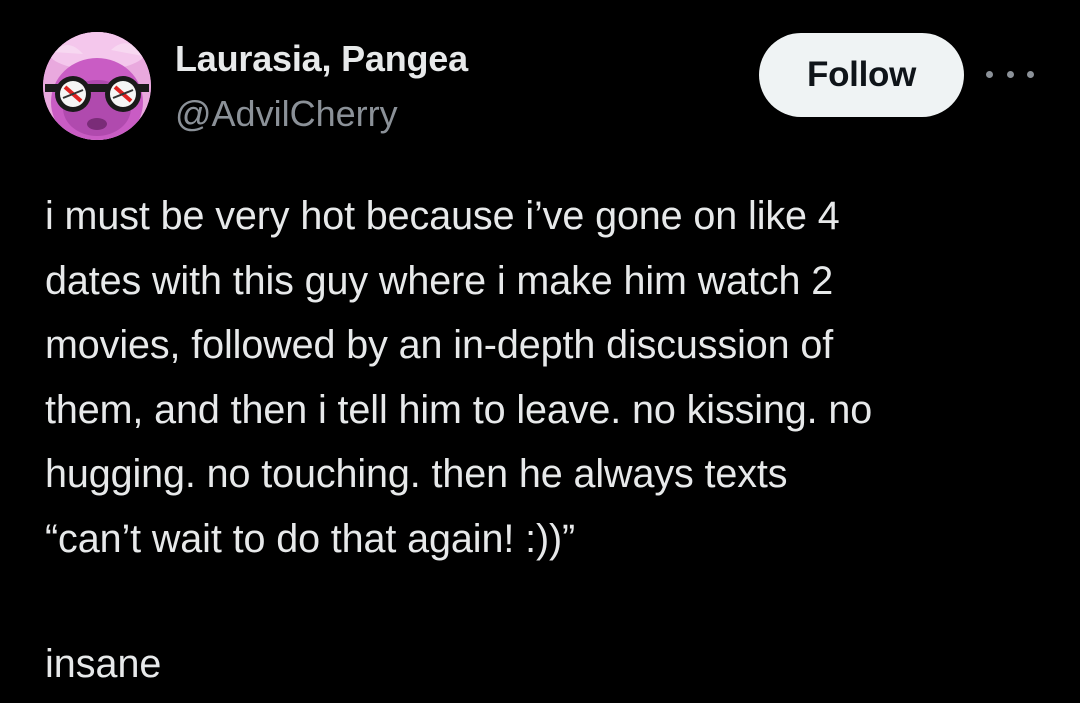 This screenshot has height=703, width=1080. What do you see at coordinates (310, 538) in the screenshot?
I see `tweet-line: “can’t wait to do that again! :))”` at bounding box center [310, 538].